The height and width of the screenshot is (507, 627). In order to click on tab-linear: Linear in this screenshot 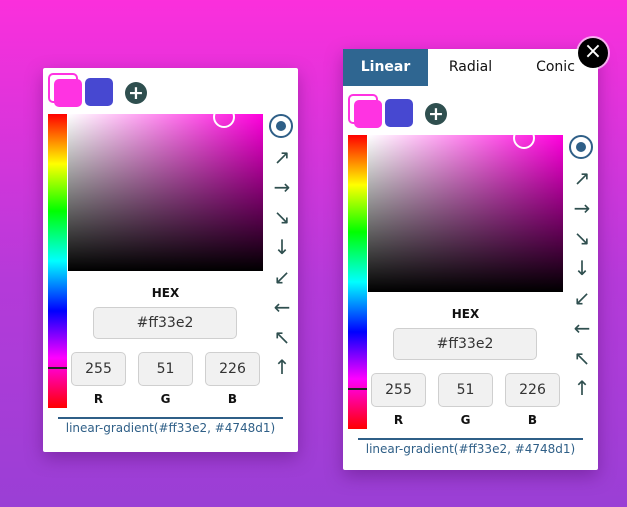, I will do `click(385, 67)`.